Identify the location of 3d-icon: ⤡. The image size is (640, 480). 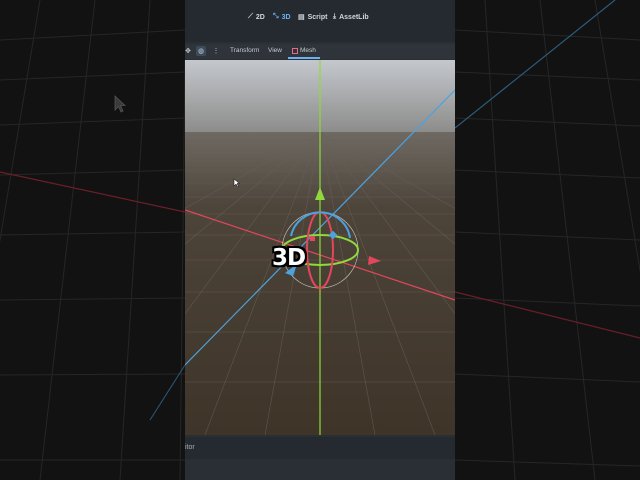
(276, 16).